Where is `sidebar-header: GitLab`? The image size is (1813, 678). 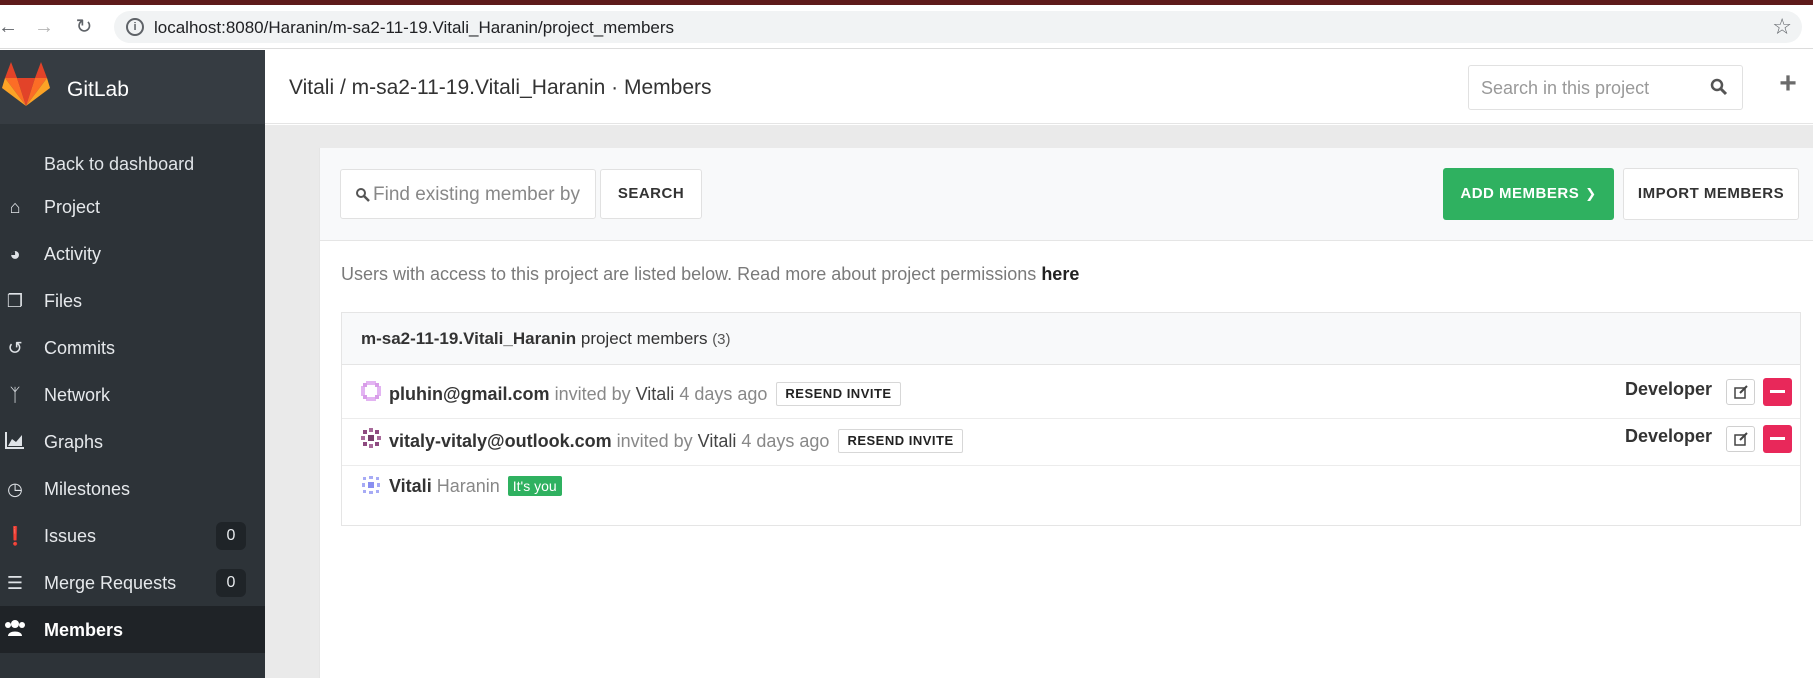 sidebar-header: GitLab is located at coordinates (132, 87).